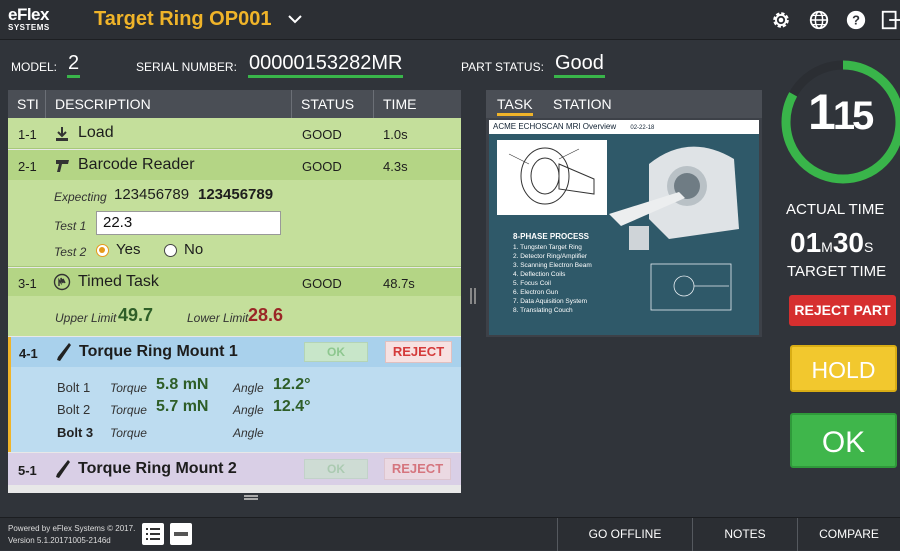 This screenshot has width=900, height=551. Describe the element at coordinates (152, 194) in the screenshot. I see `expected-barcode: 123456789` at that location.